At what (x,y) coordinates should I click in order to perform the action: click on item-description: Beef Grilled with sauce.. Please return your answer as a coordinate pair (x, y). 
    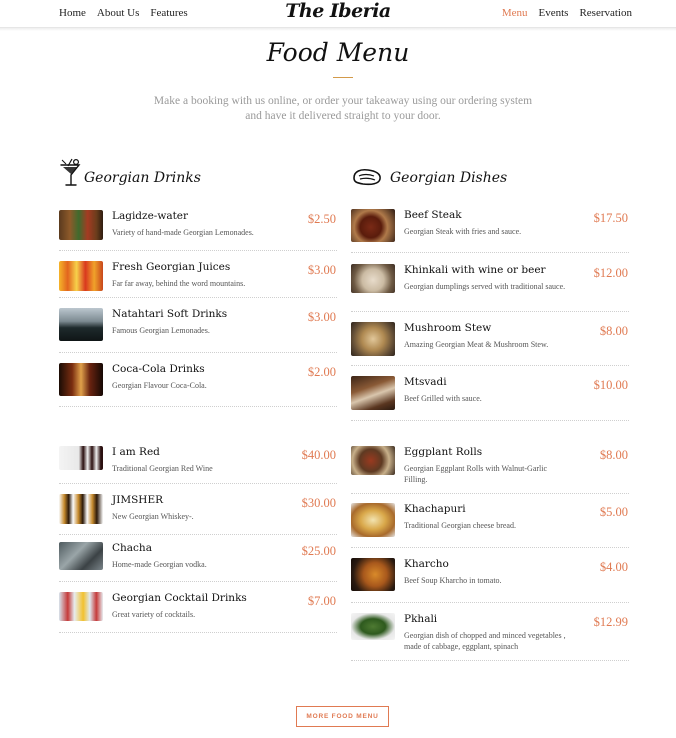
    Looking at the image, I should click on (443, 398).